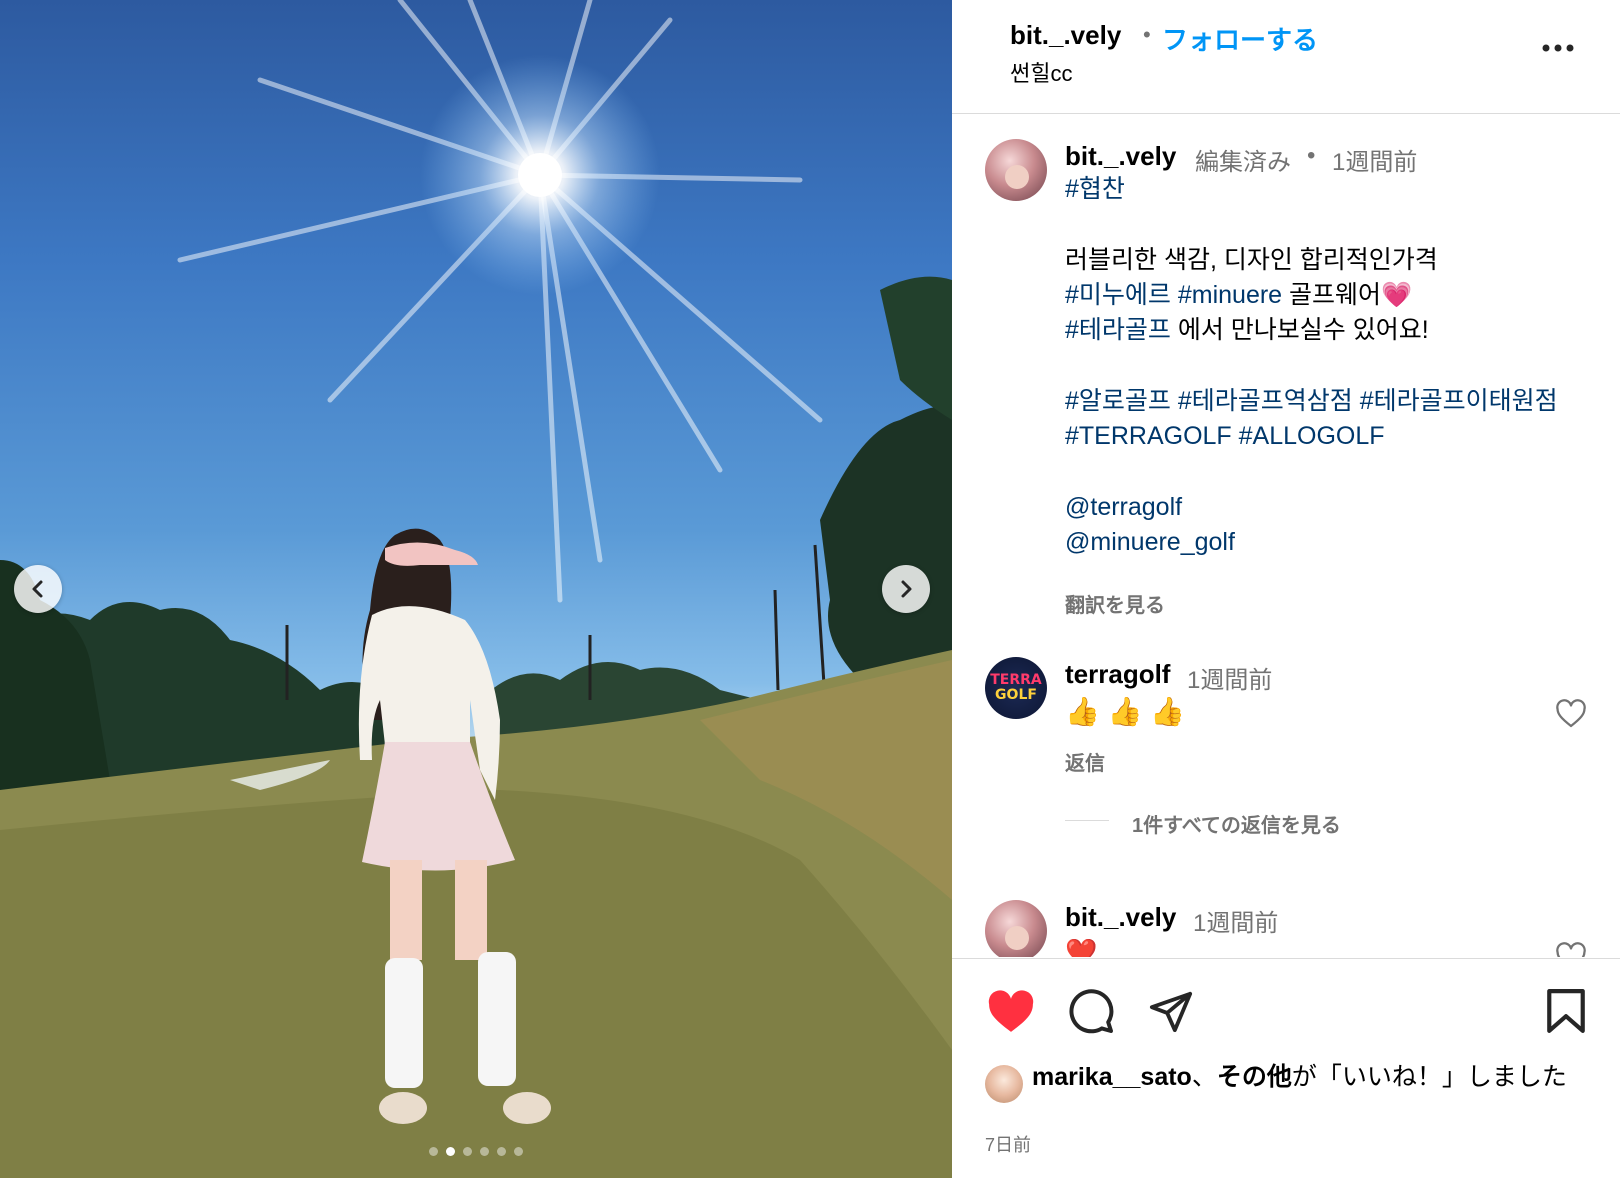 This screenshot has height=1178, width=1620. Describe the element at coordinates (1118, 330) in the screenshot. I see `hashtag-link: #테라골프` at that location.